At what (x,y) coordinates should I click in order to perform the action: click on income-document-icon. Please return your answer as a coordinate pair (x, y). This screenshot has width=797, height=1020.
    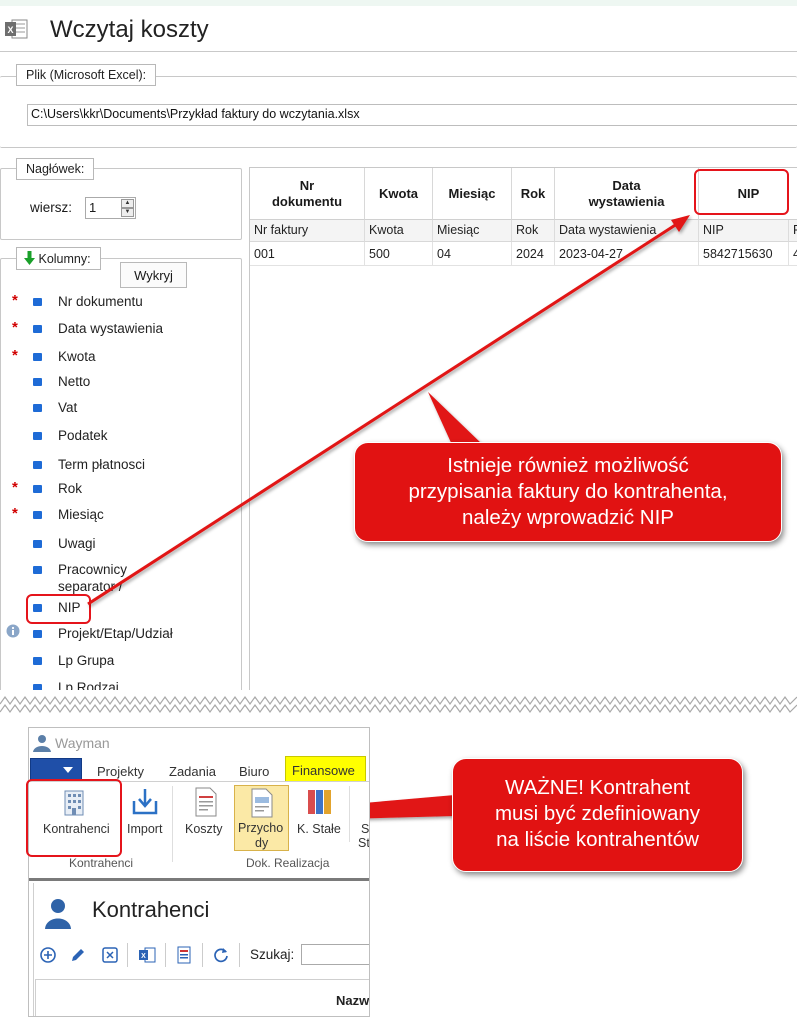
    Looking at the image, I should click on (262, 803).